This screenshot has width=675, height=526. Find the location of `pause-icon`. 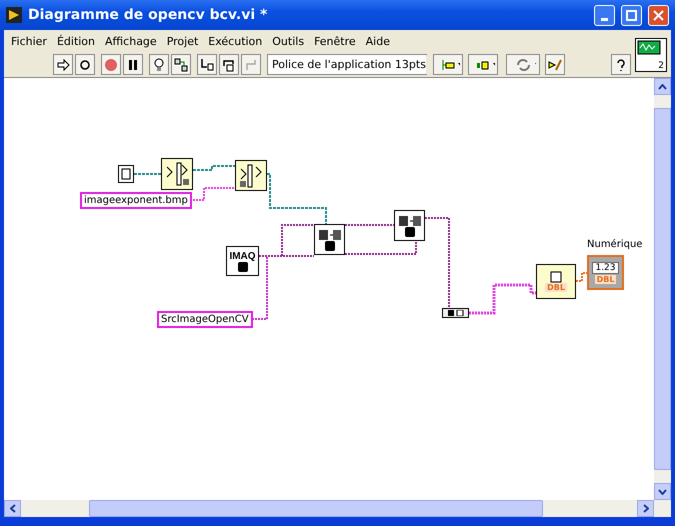

pause-icon is located at coordinates (133, 65).